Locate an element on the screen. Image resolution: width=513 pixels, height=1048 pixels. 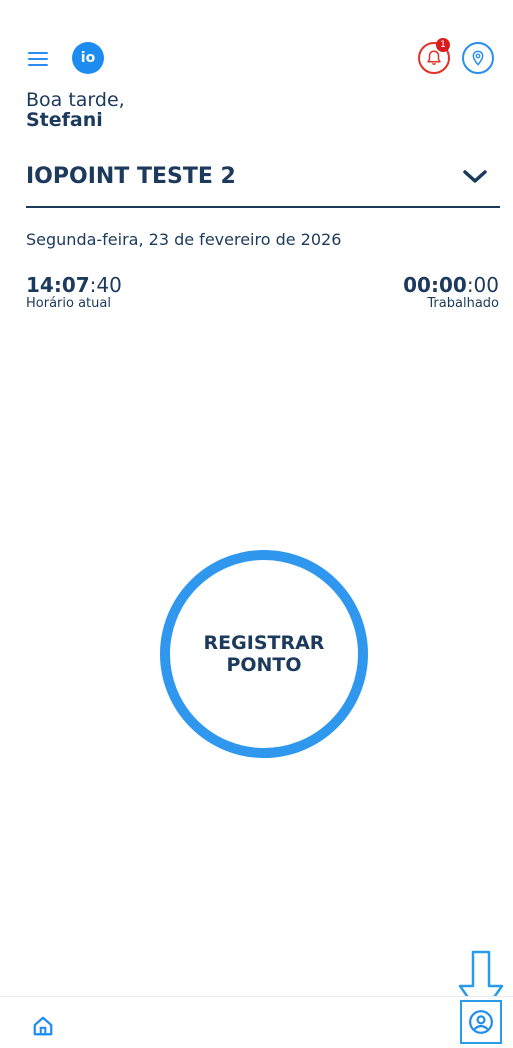
worked-time-block: 00:00:00 Trabalhado is located at coordinates (451, 293).